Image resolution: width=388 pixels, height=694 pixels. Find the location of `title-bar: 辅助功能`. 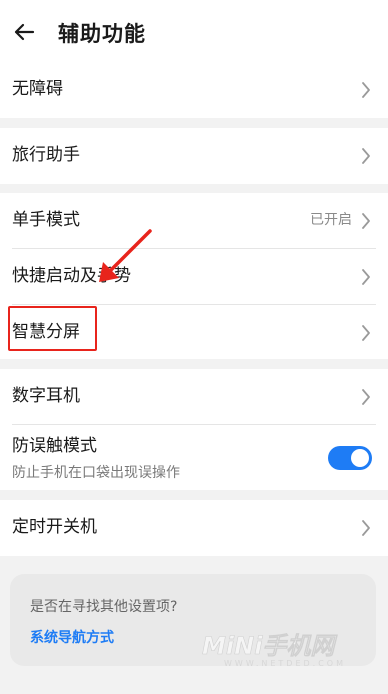

title-bar: 辅助功能 is located at coordinates (194, 31).